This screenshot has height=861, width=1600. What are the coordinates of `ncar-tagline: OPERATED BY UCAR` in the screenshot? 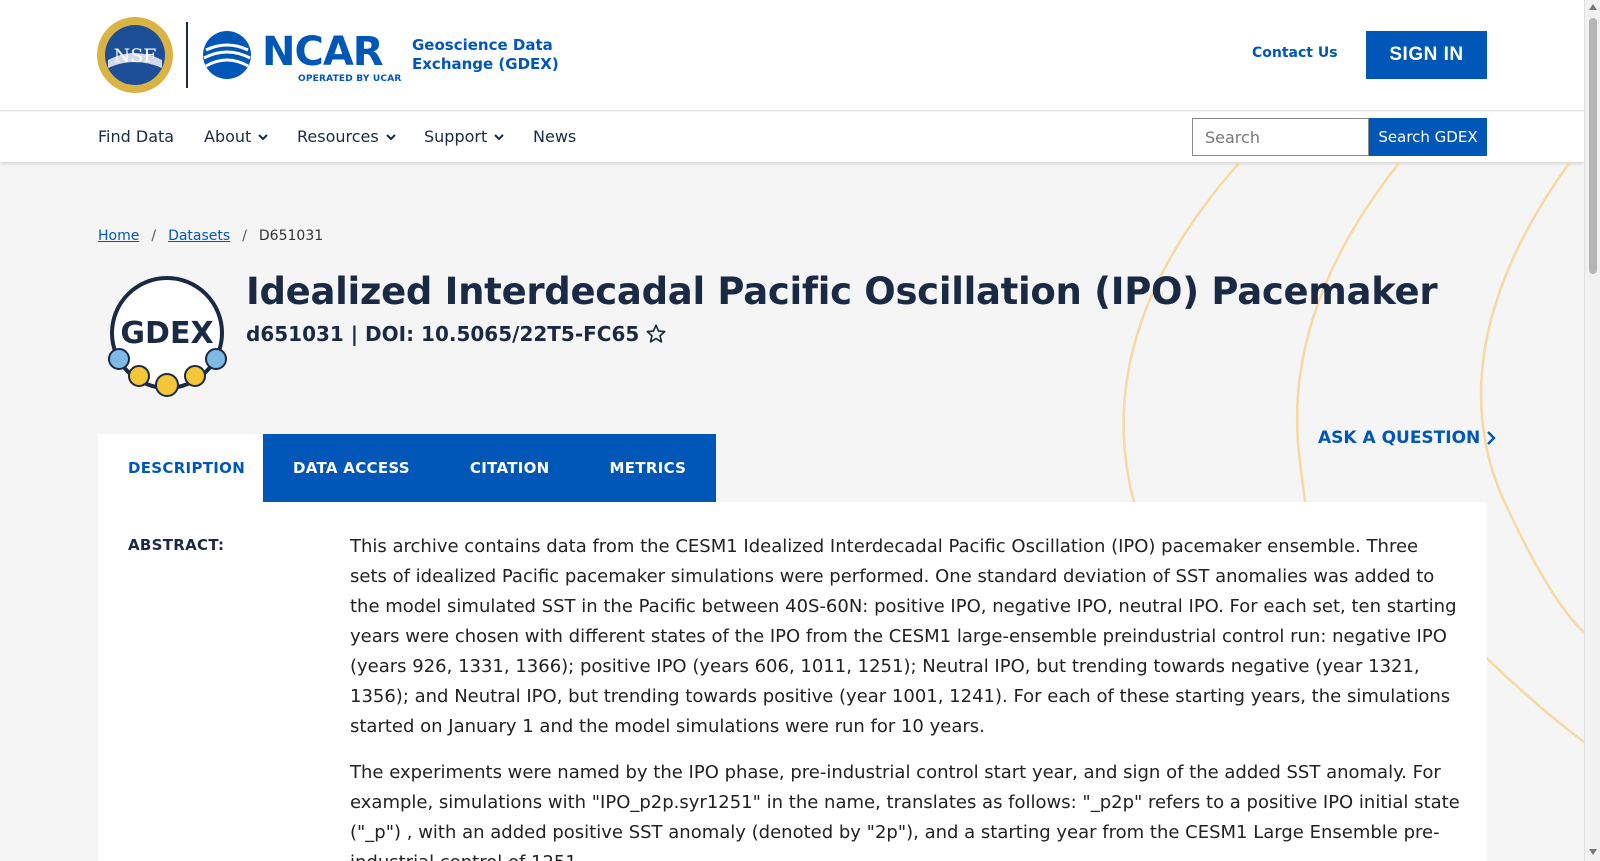 It's located at (350, 79).